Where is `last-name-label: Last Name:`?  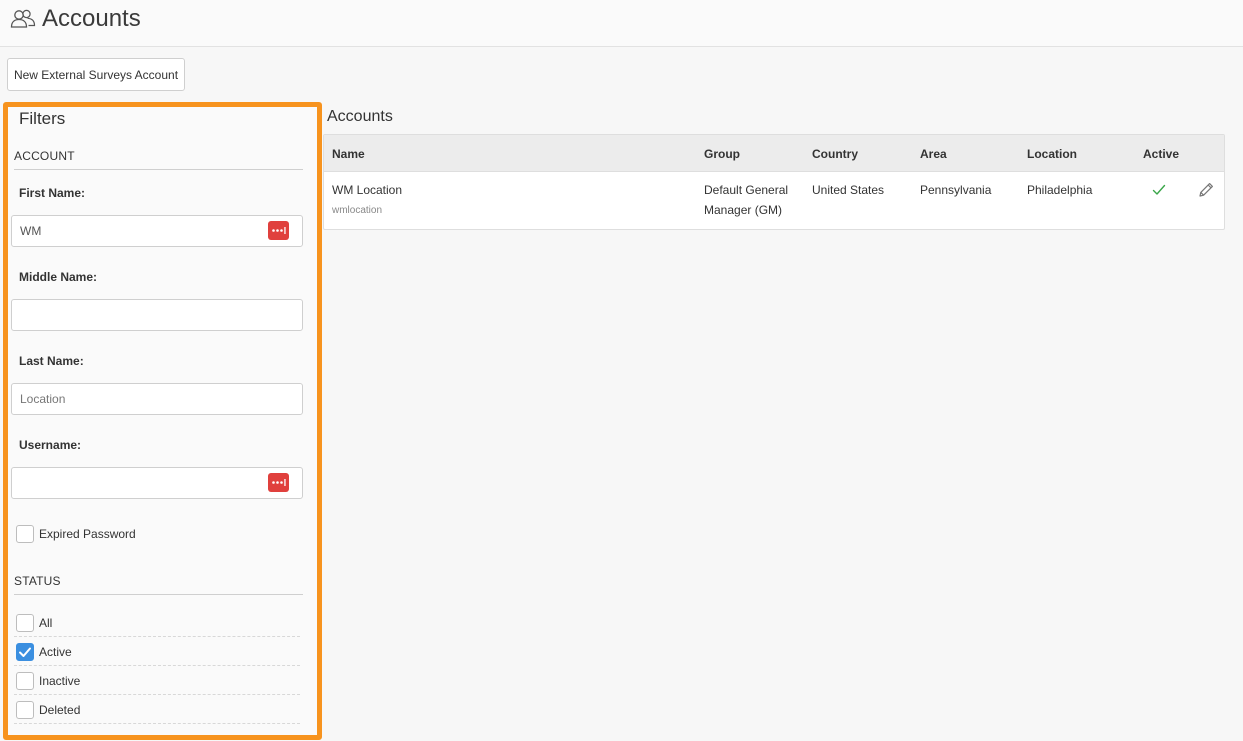
last-name-label: Last Name: is located at coordinates (51, 361).